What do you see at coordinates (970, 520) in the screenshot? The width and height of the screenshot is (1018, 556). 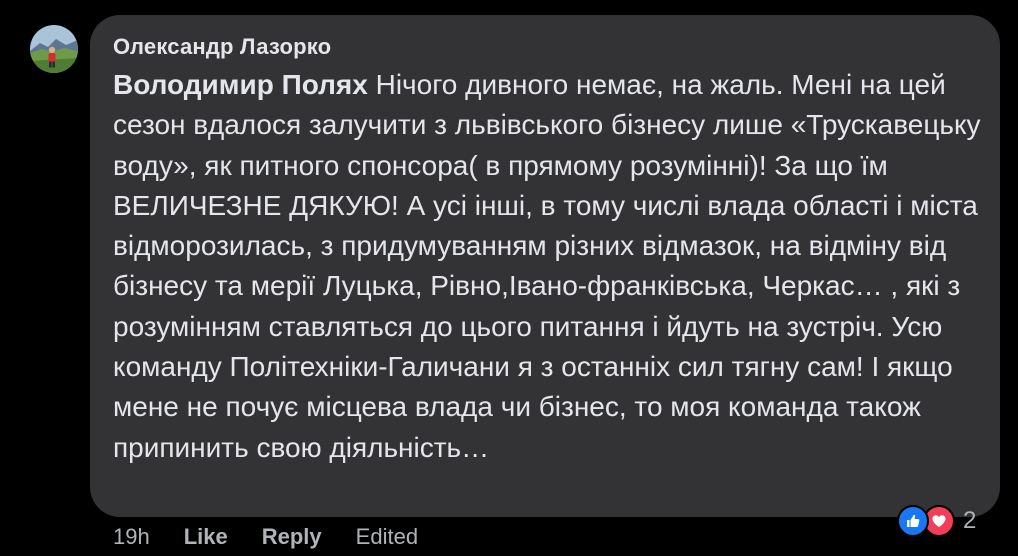 I see `reaction-count: 2` at bounding box center [970, 520].